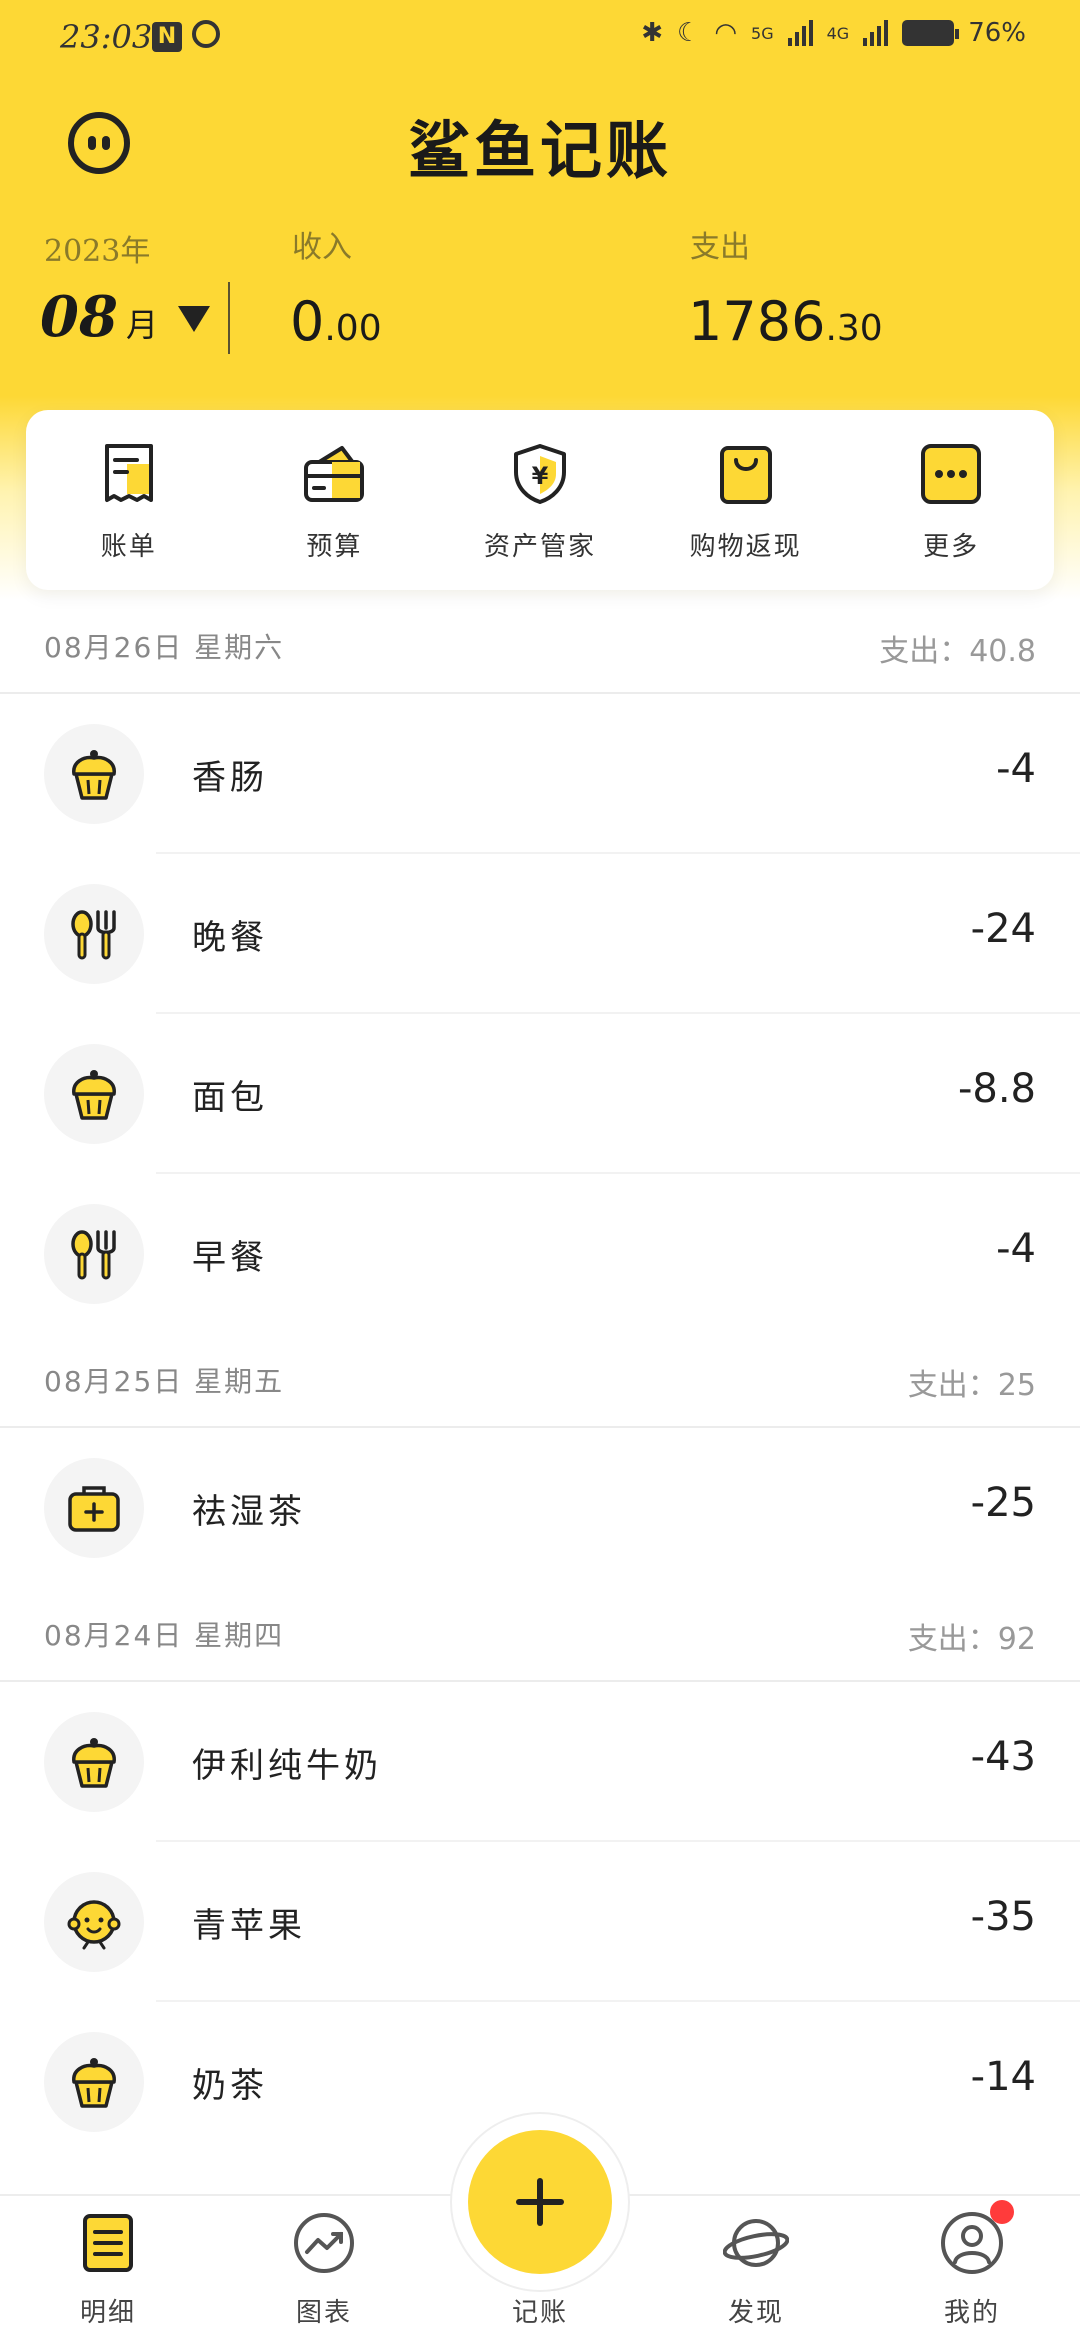  Describe the element at coordinates (540, 1922) in the screenshot. I see `transaction-row: 青苹果 -35` at that location.